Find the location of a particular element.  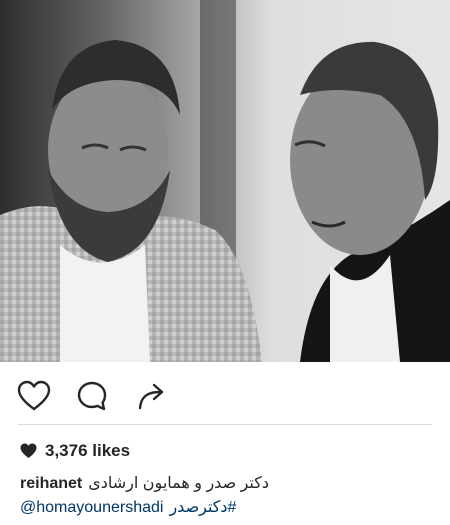

comment-bubble-icon is located at coordinates (92, 396).